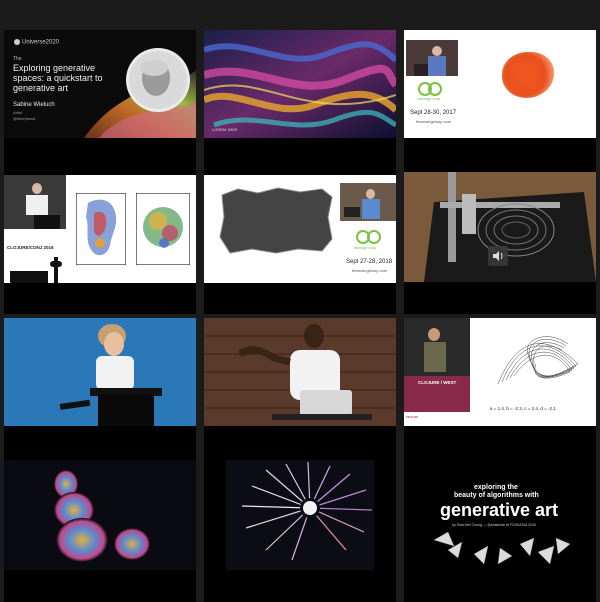 This screenshot has height=602, width=600. Describe the element at coordinates (17, 59) in the screenshot. I see `title-intro: The` at that location.